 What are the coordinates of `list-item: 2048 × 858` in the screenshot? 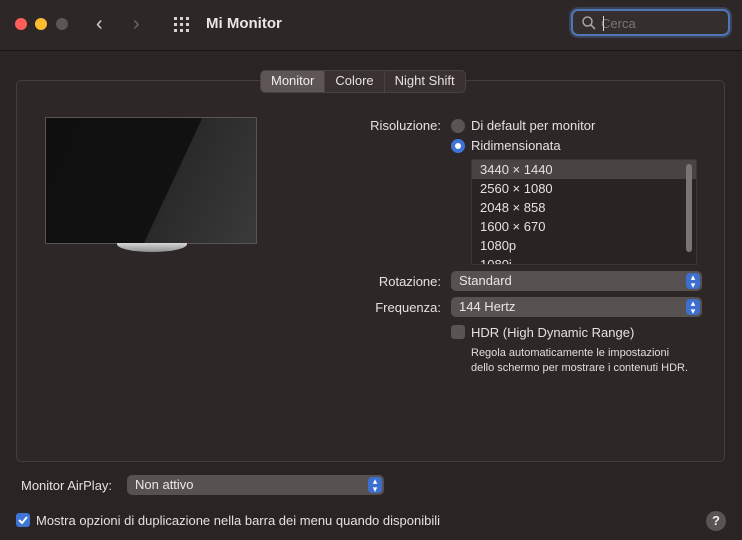 It's located at (584, 207).